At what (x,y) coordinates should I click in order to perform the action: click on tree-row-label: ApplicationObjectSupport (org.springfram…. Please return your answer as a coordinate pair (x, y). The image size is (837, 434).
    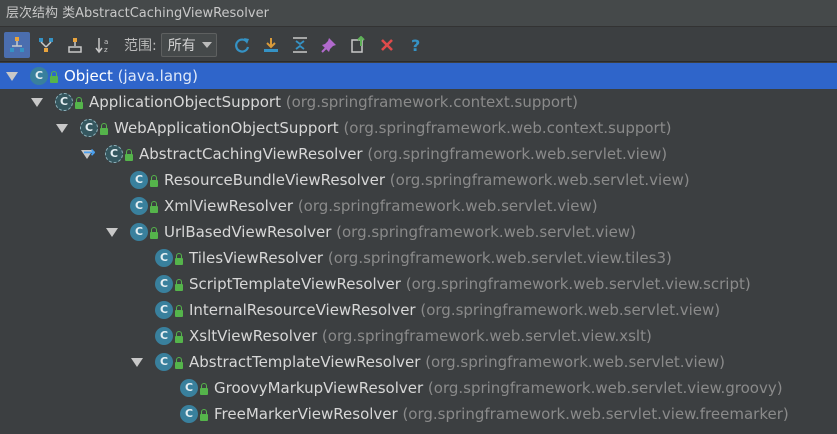
    Looking at the image, I should click on (333, 102).